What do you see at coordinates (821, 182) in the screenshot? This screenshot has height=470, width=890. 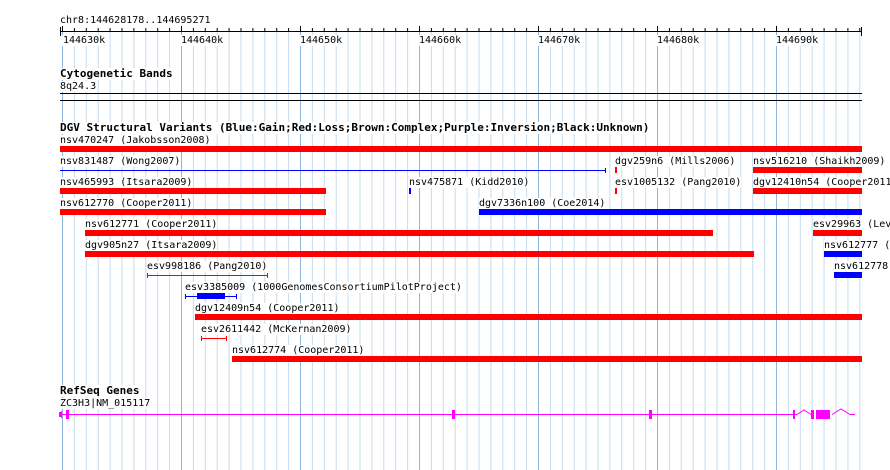 I see `variant-label: dgv12410n54 (Cooper2011)` at bounding box center [821, 182].